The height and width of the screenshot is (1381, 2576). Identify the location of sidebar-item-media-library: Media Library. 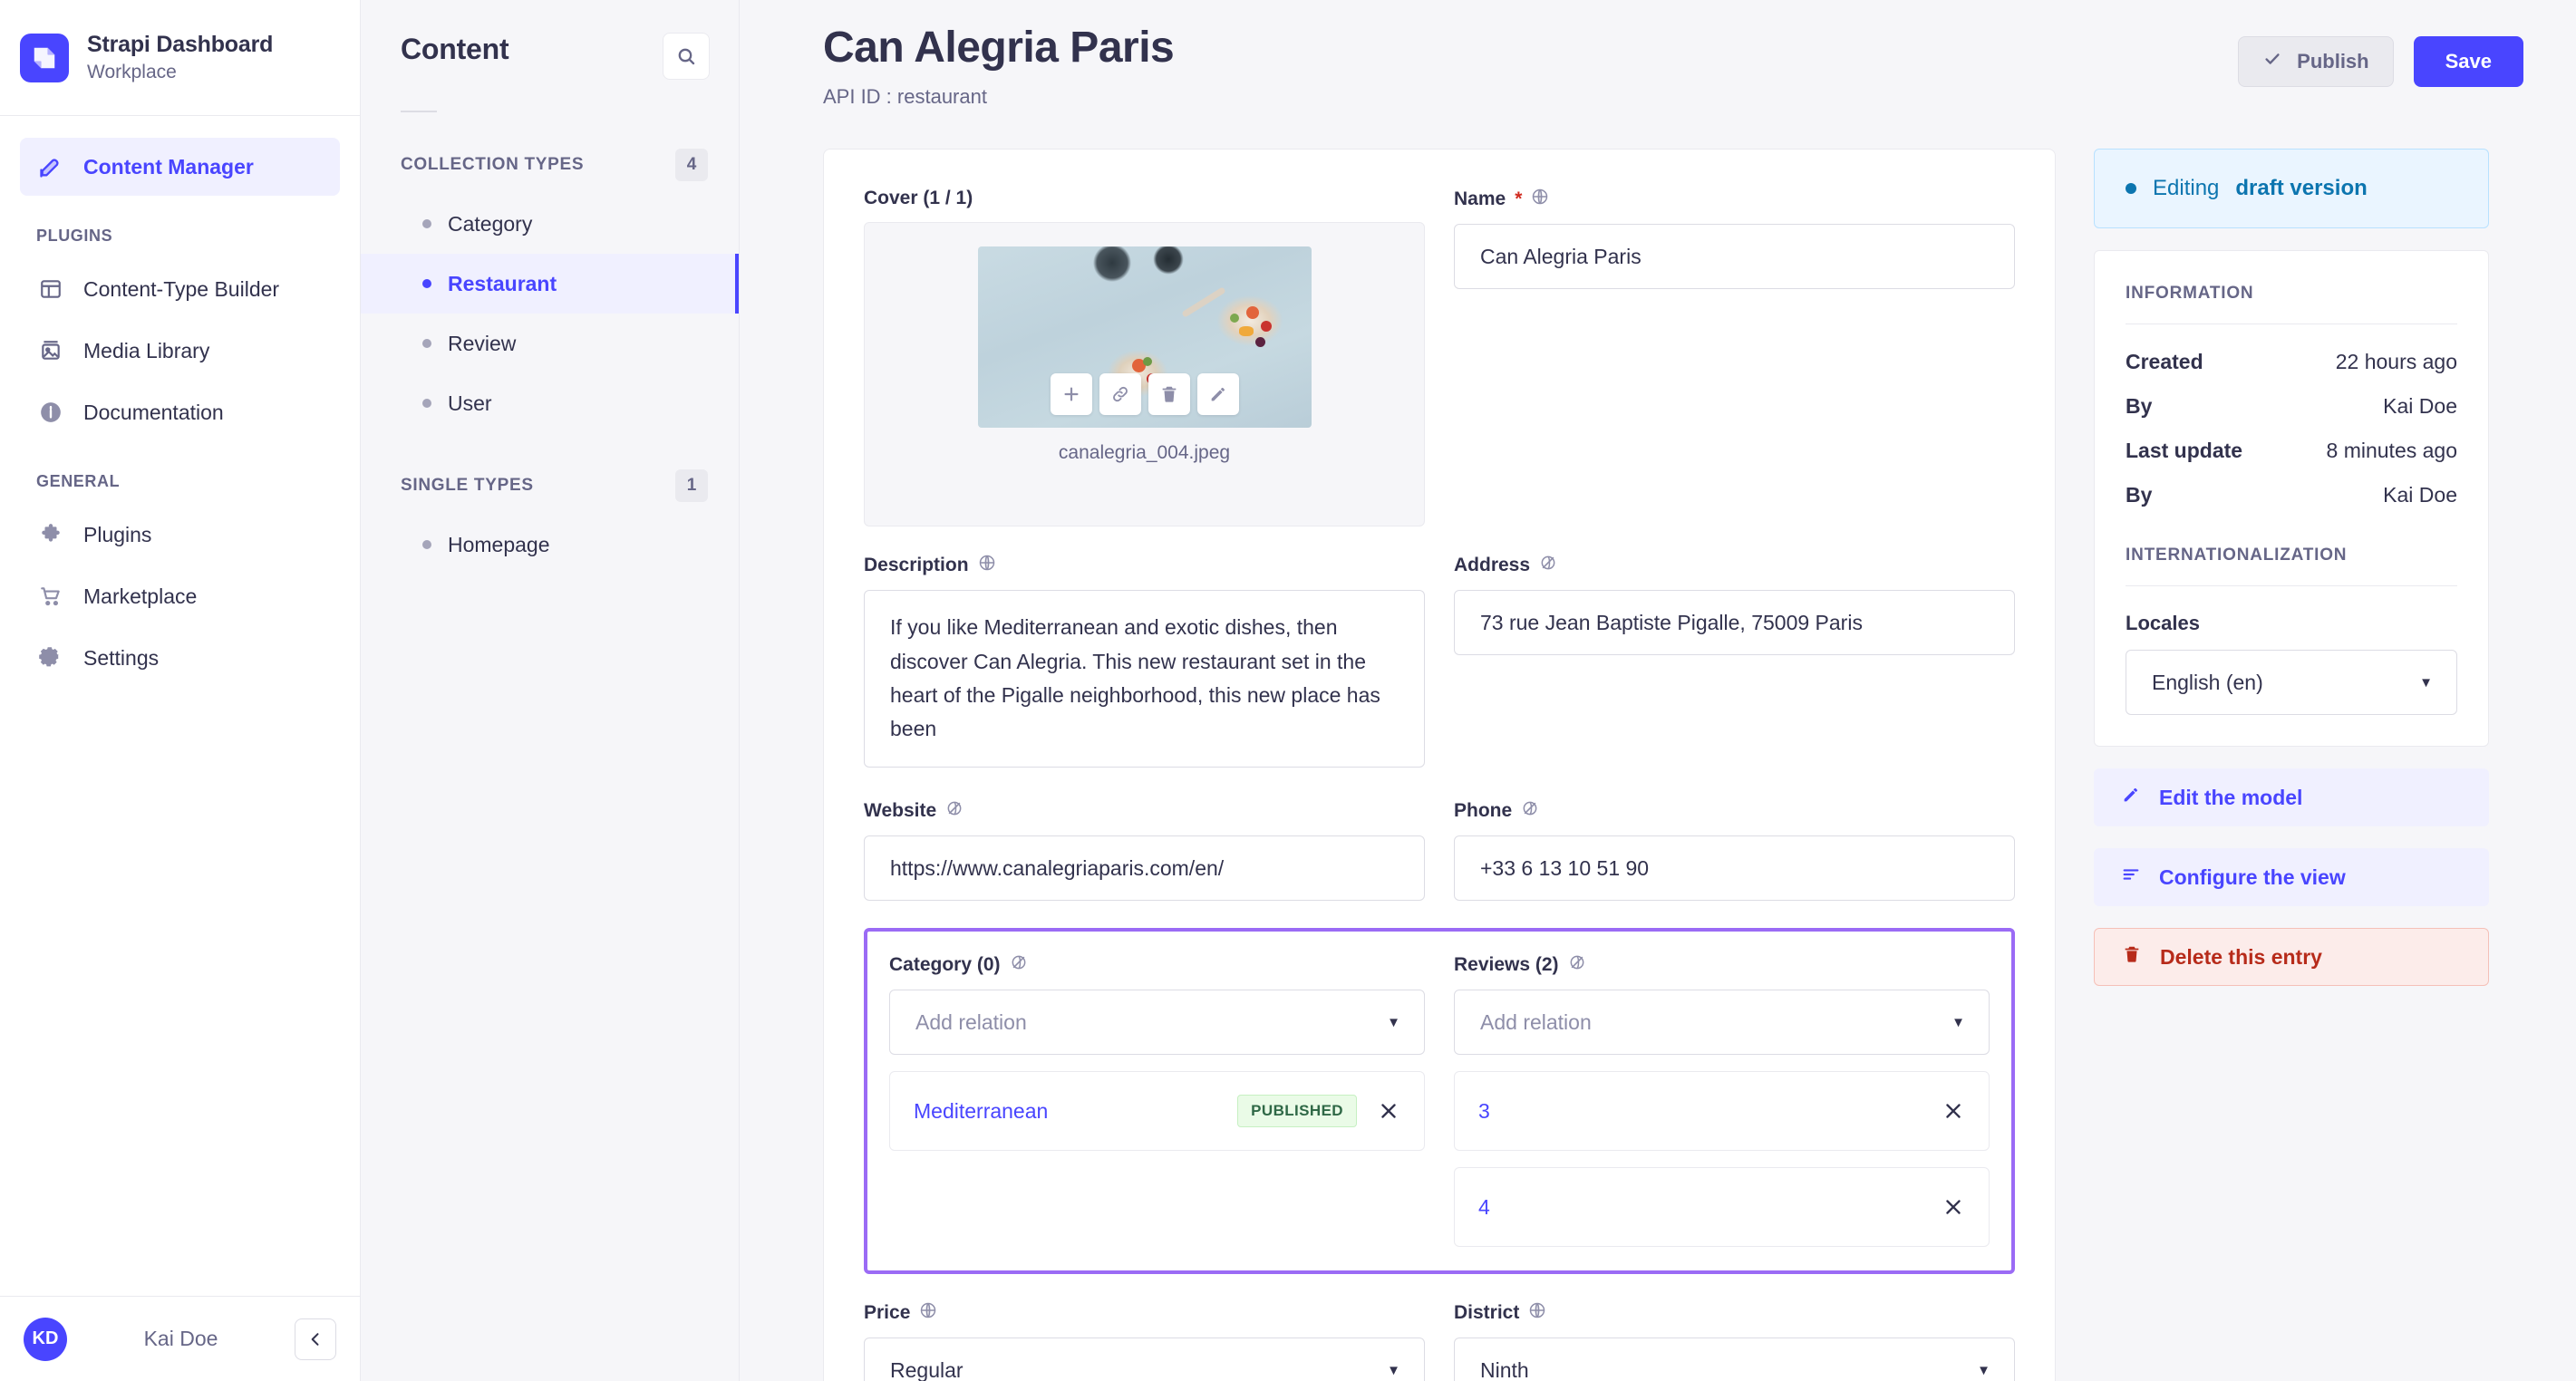
(180, 351).